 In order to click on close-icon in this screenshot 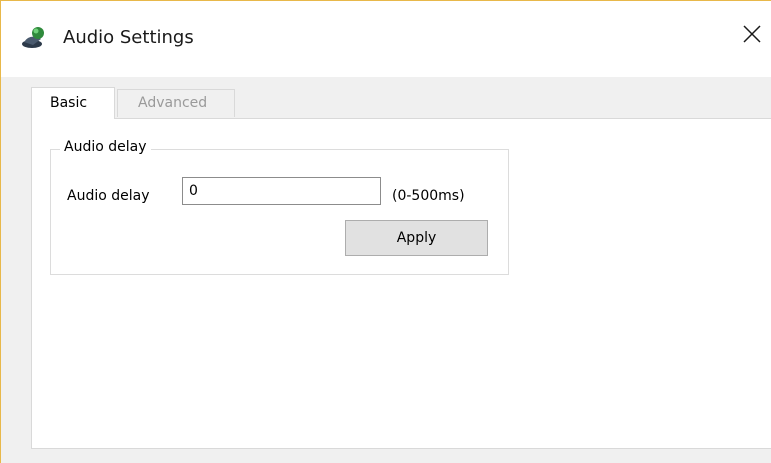, I will do `click(752, 34)`.